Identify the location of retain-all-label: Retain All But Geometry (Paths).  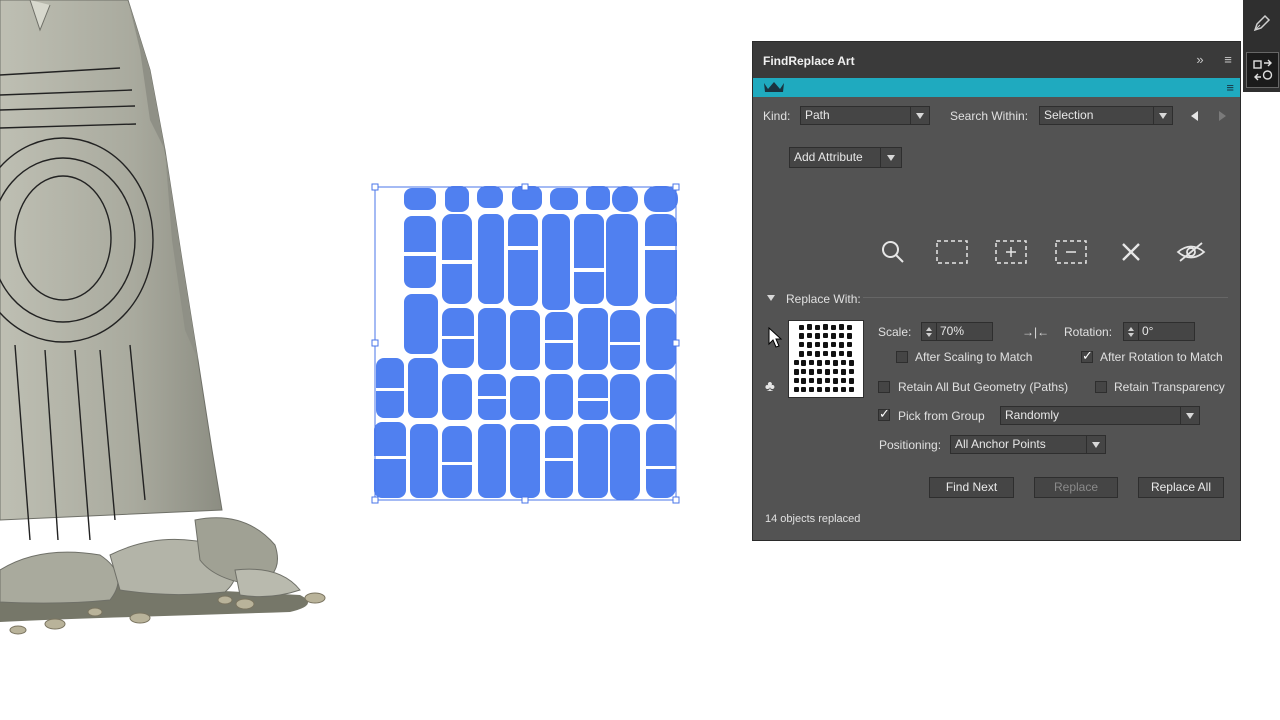
(983, 387).